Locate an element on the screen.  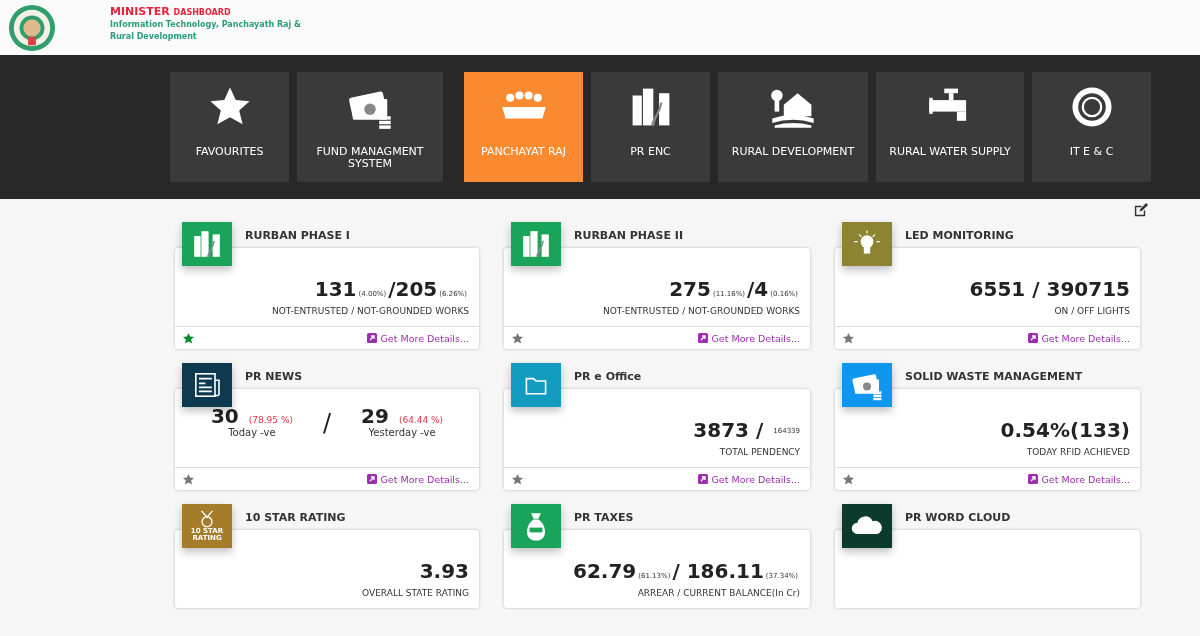
card-title: PR WORD CLOUD is located at coordinates (958, 517).